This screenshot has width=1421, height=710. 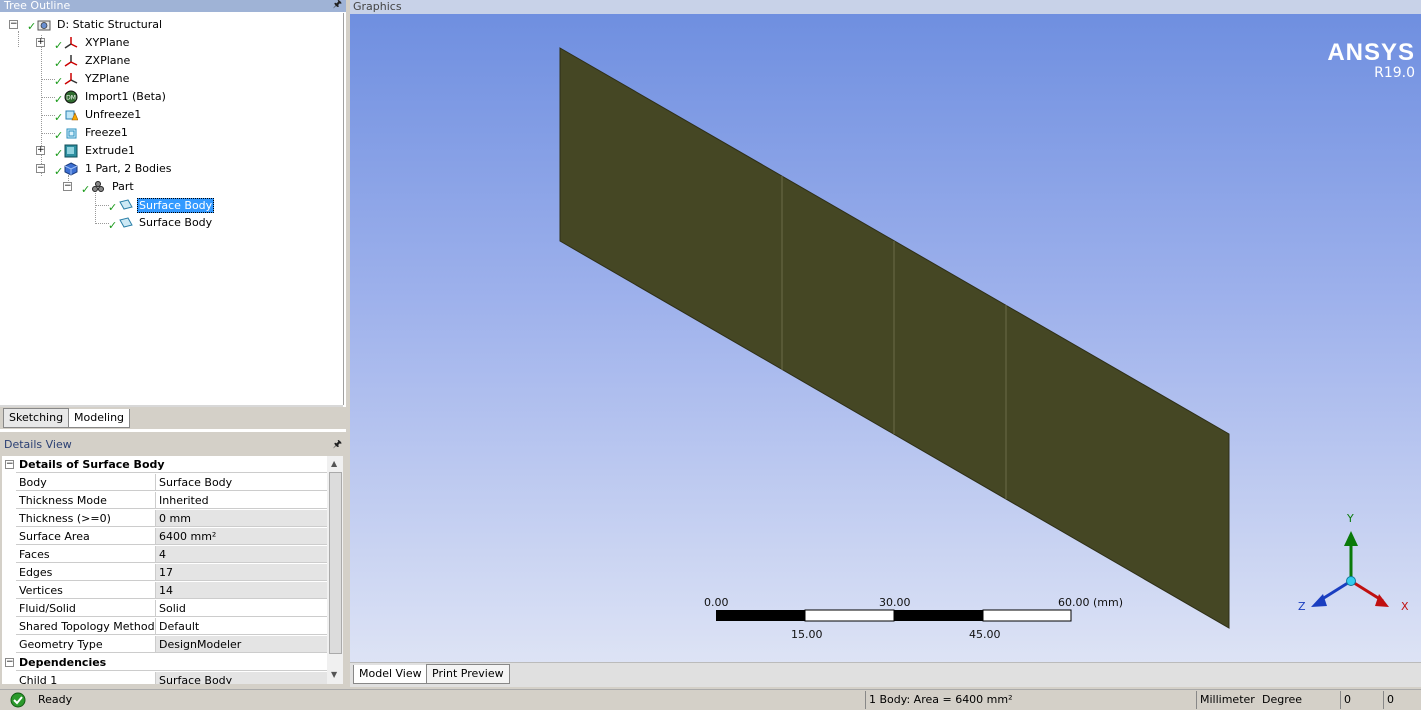 I want to click on tree-item-label: XYPlane, so click(x=107, y=42).